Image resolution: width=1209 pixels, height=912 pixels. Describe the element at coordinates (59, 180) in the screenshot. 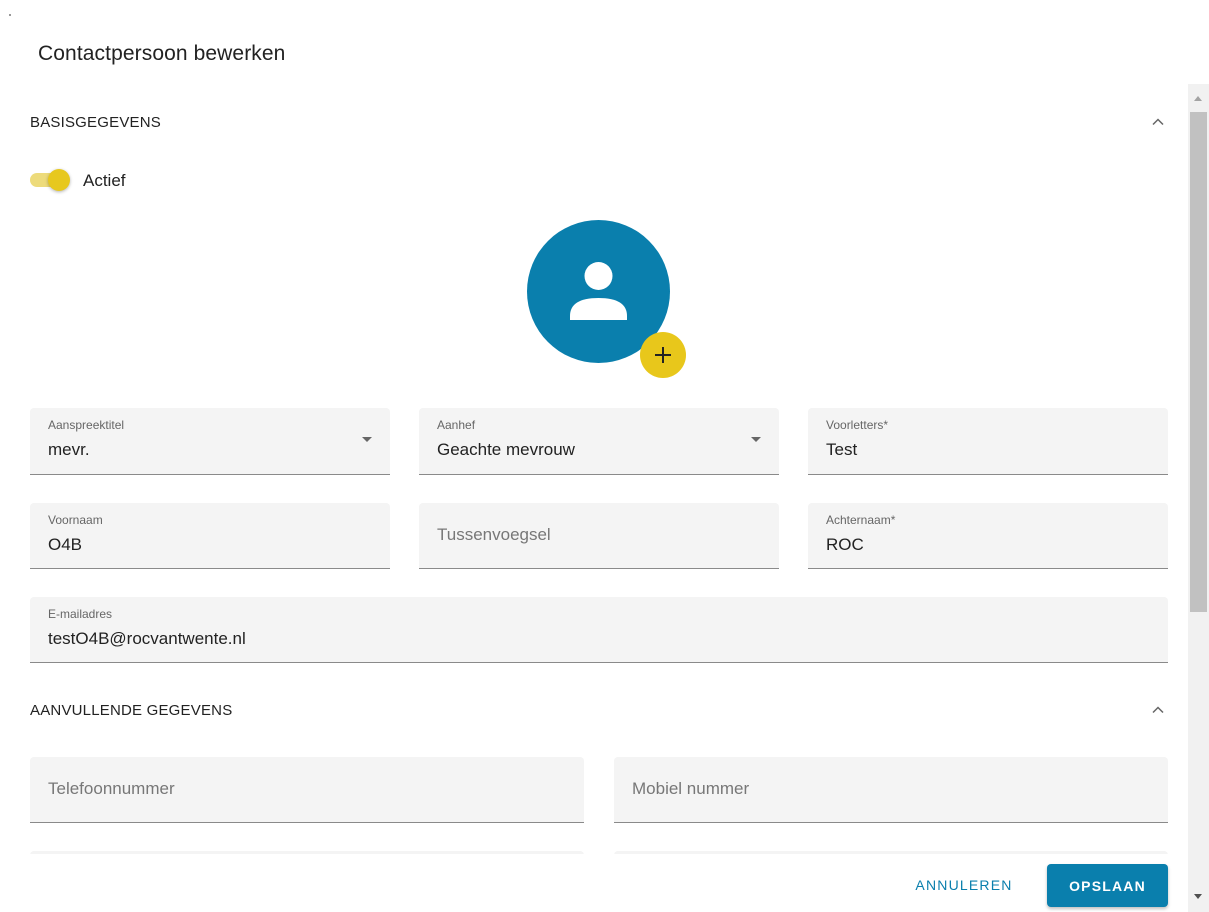

I see `toggle-thumb` at that location.